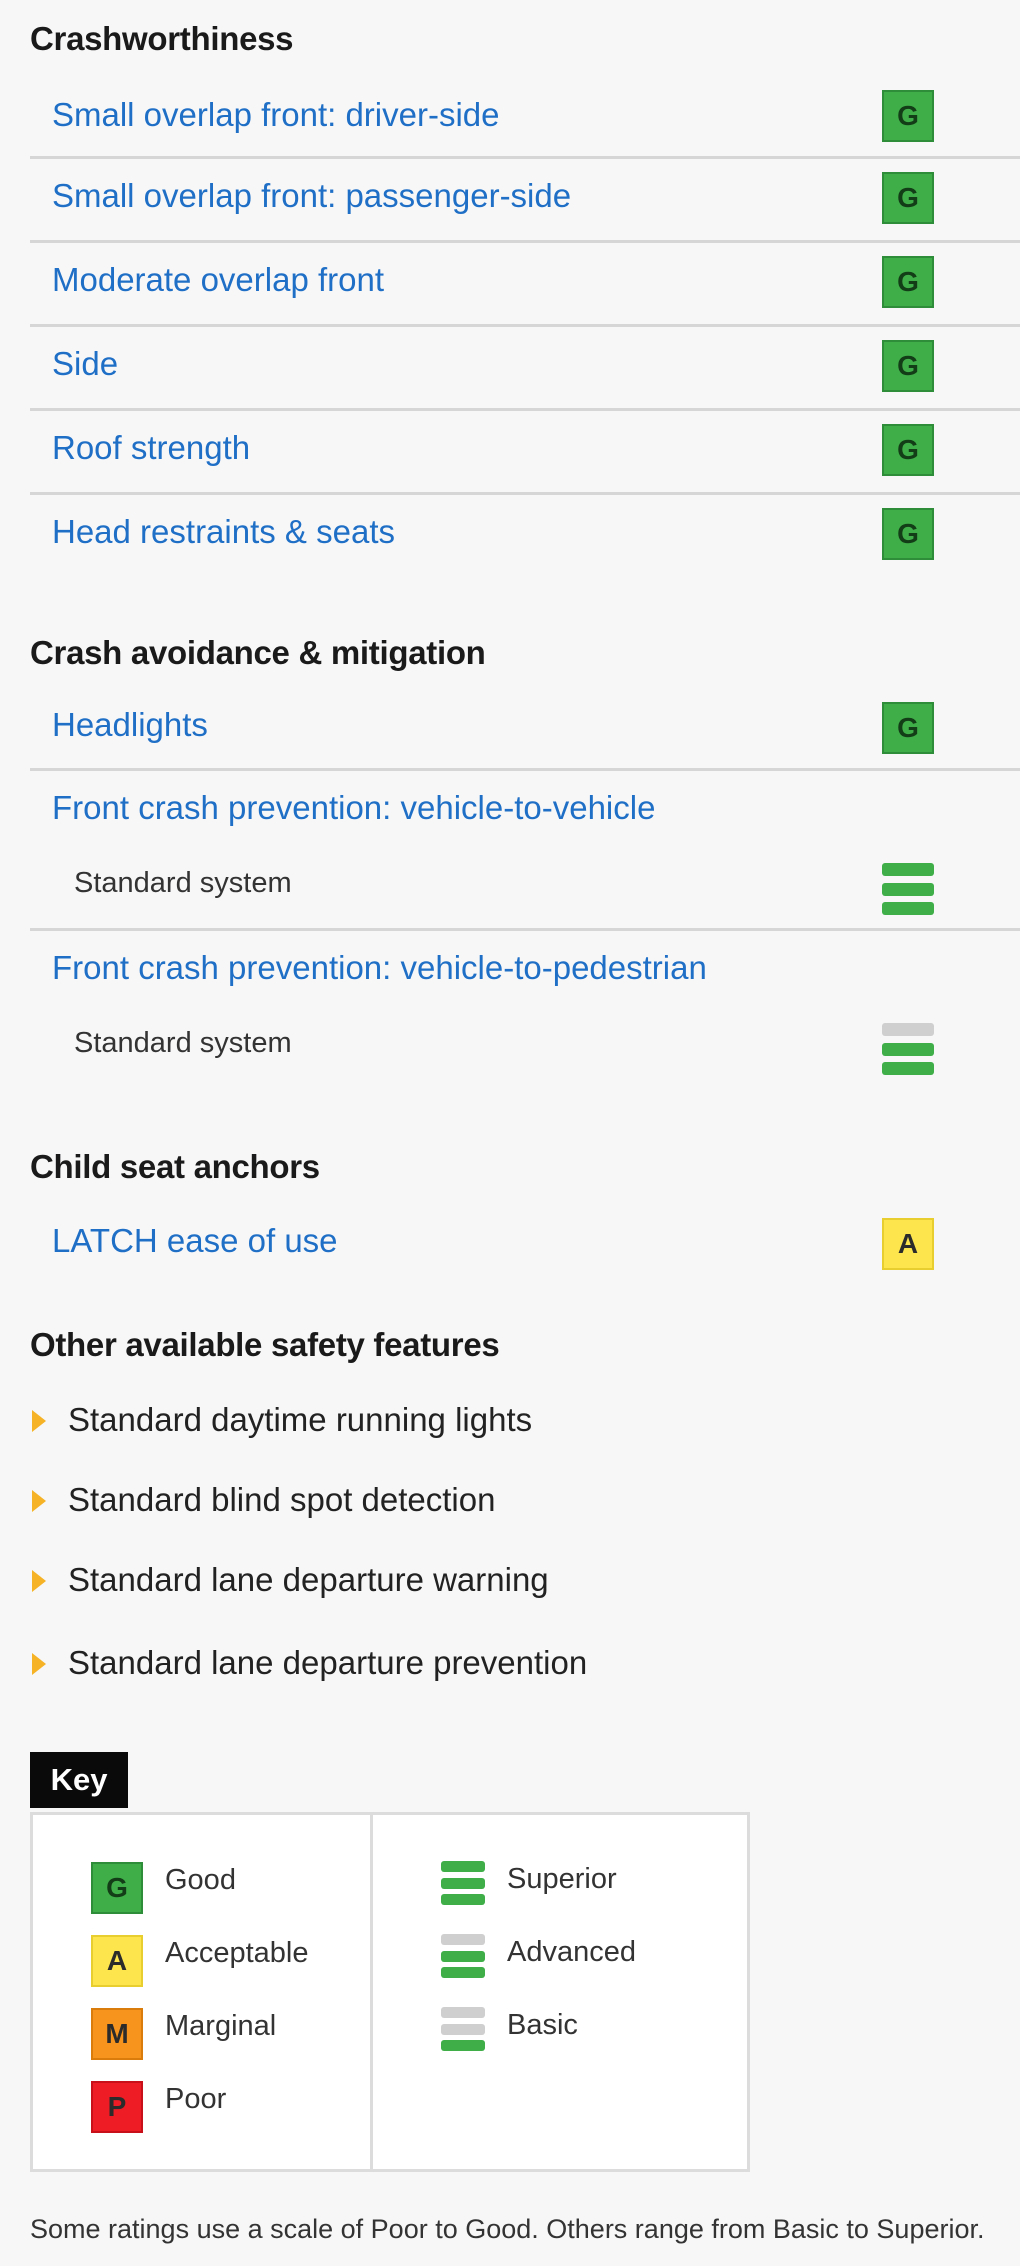  What do you see at coordinates (237, 1953) in the screenshot?
I see `key-label: Acceptable` at bounding box center [237, 1953].